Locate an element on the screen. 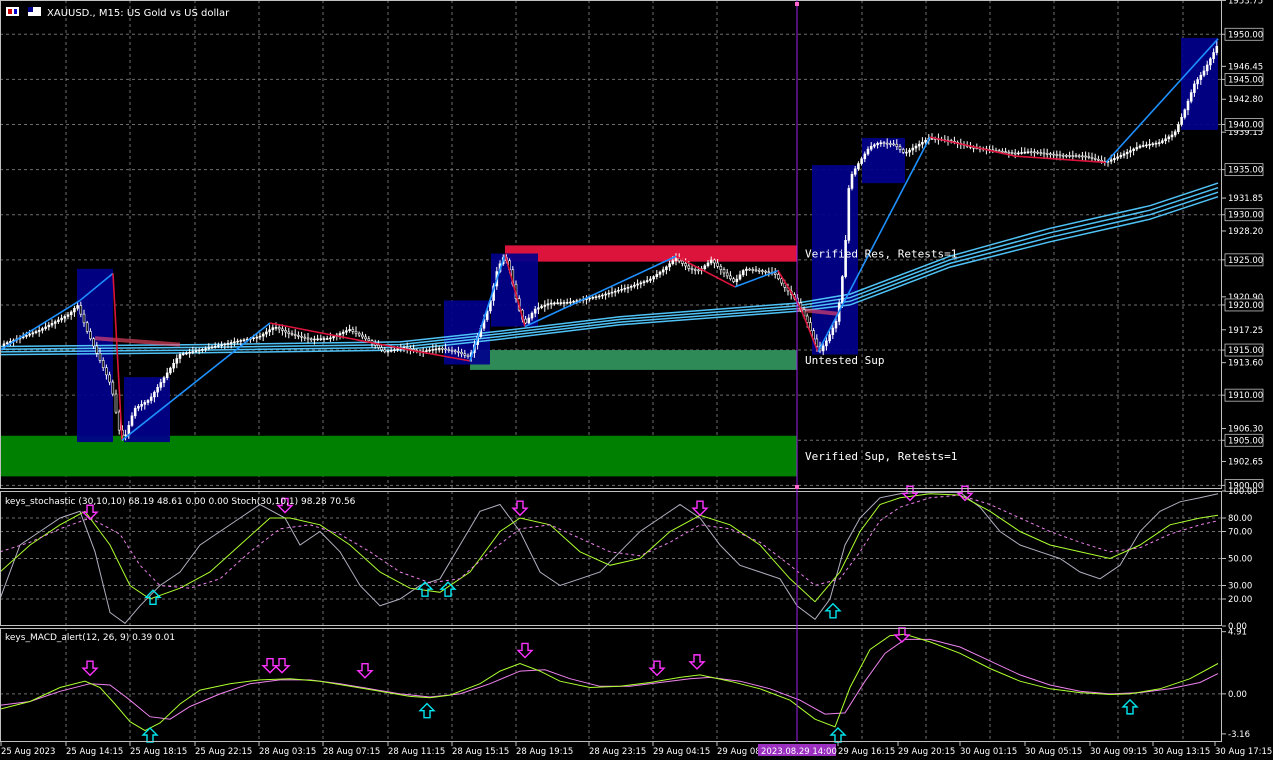 The height and width of the screenshot is (760, 1273). flag-icon-canton is located at coordinates (30, 9).